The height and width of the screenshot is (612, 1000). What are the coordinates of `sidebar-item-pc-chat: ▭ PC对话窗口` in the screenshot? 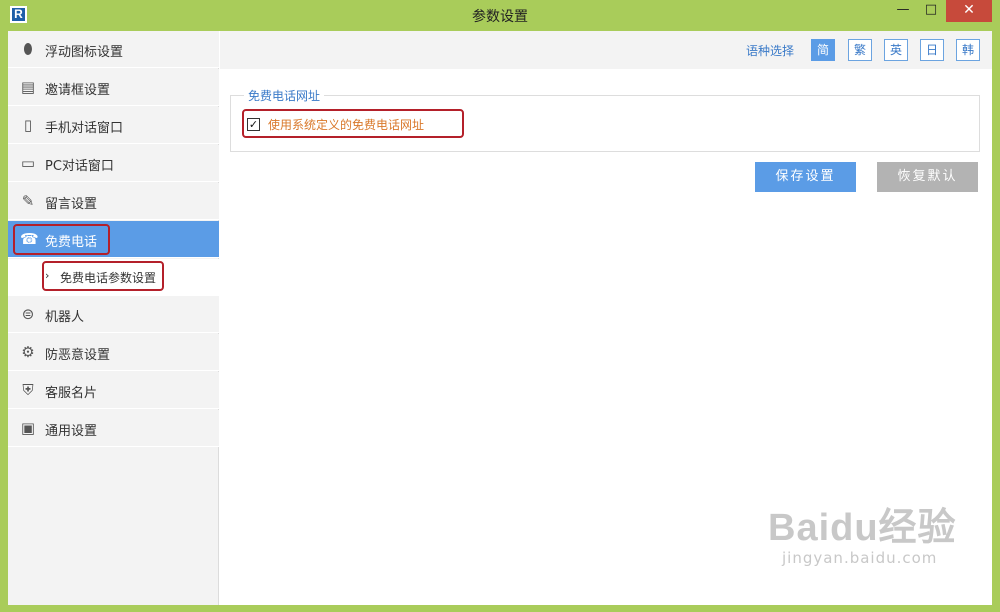 It's located at (113, 163).